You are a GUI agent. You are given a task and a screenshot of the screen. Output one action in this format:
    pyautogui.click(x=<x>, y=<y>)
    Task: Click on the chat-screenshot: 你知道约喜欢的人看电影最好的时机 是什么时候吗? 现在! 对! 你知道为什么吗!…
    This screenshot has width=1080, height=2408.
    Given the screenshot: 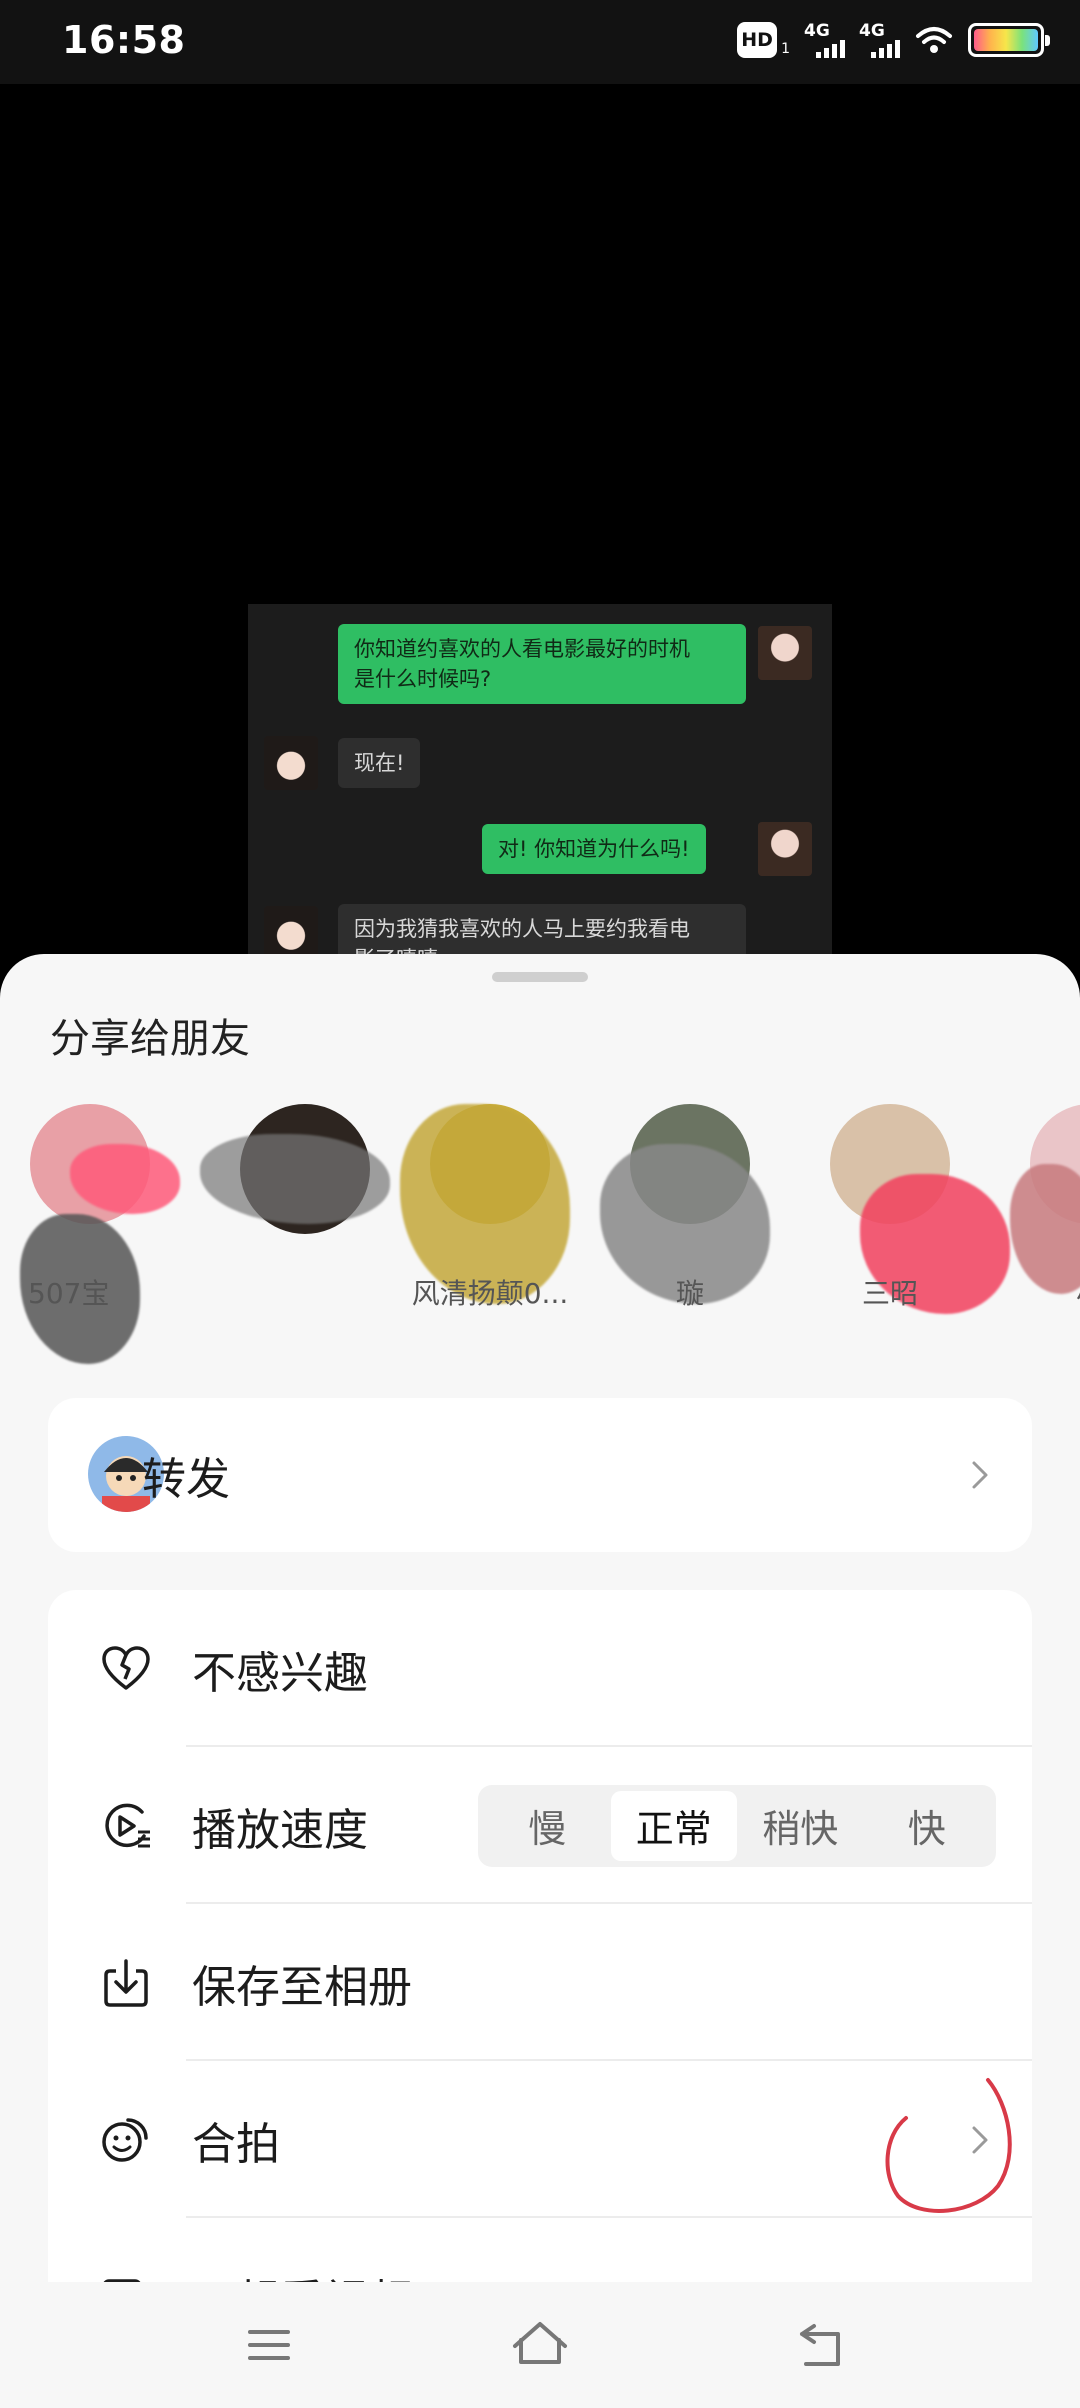 What is the action you would take?
    pyautogui.click(x=540, y=784)
    